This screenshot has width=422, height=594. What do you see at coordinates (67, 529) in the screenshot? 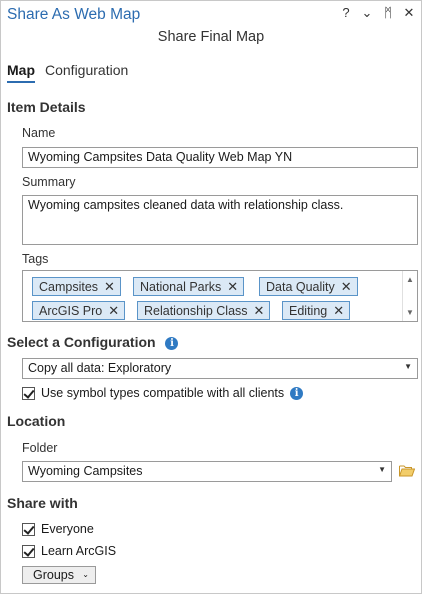
I see `everyone-label: Everyone` at bounding box center [67, 529].